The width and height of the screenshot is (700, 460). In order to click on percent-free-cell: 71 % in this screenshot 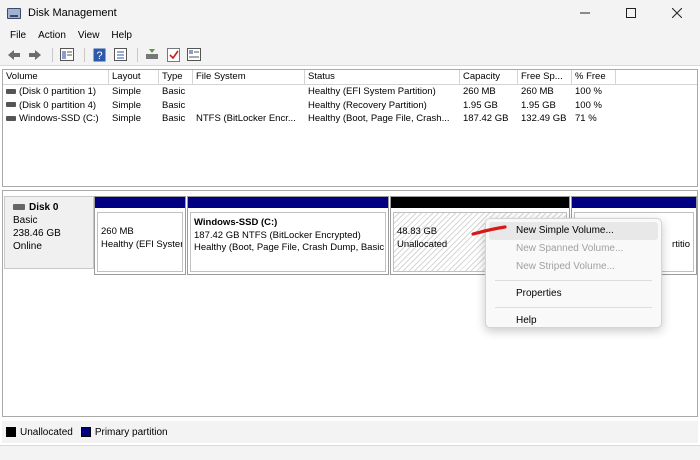, I will do `click(586, 118)`.